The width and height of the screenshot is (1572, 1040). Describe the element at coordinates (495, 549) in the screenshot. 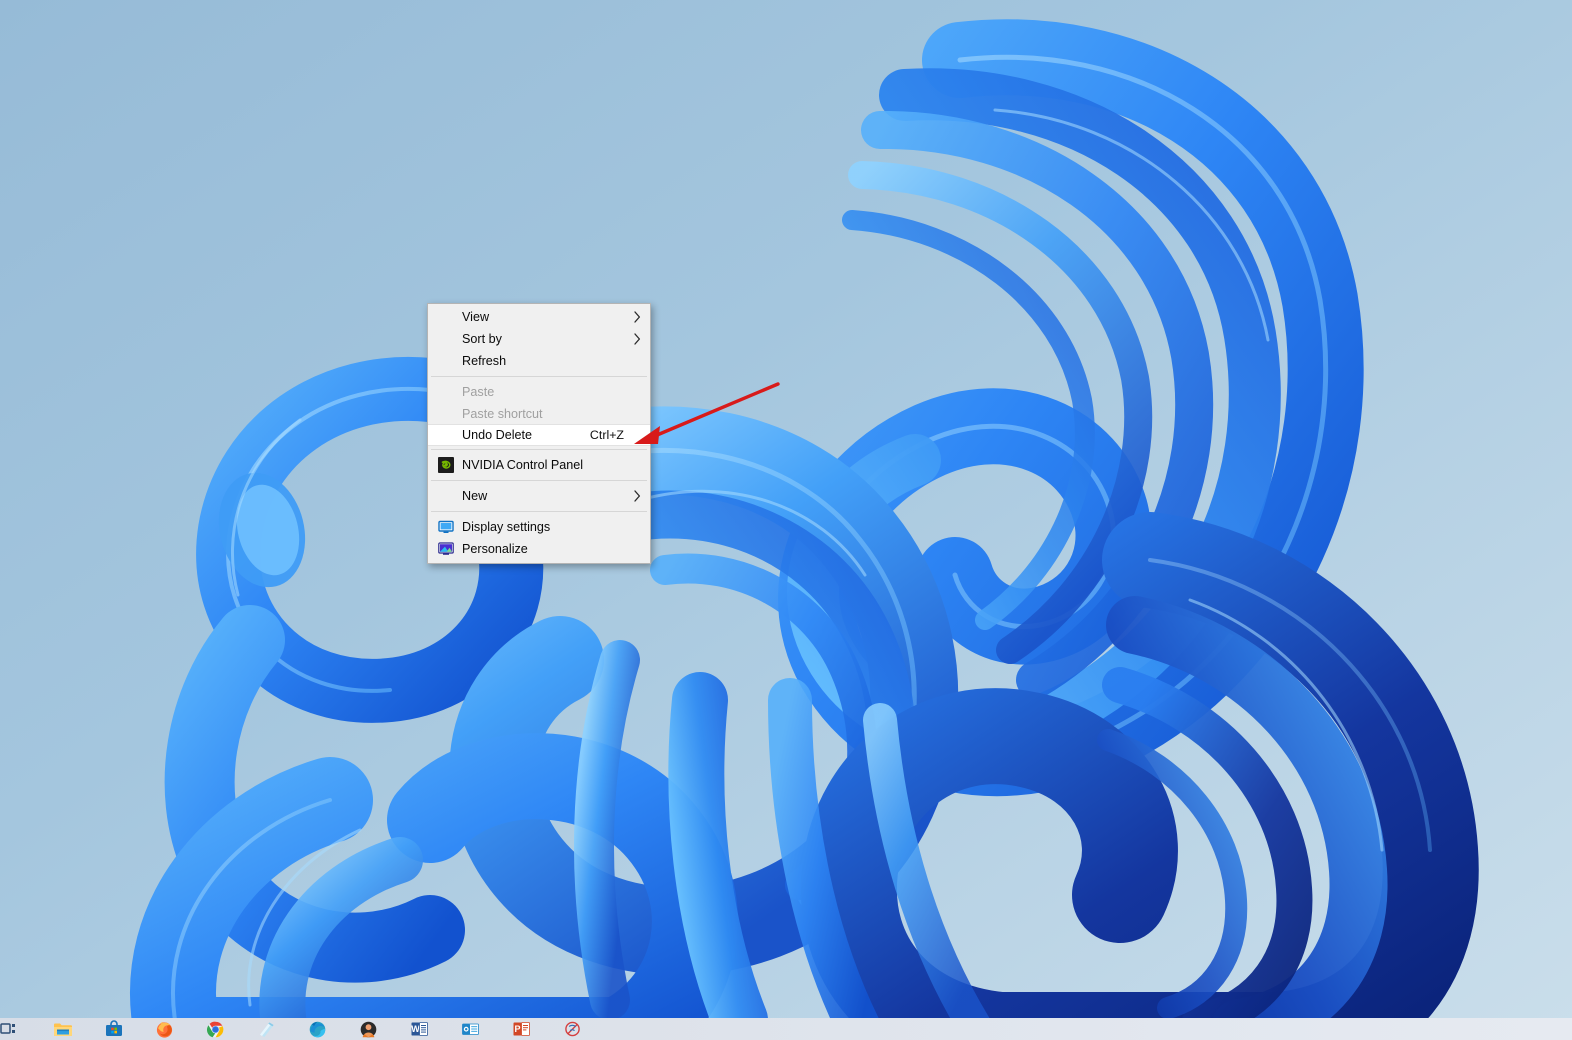

I see `menu-item-label: Personalize` at that location.